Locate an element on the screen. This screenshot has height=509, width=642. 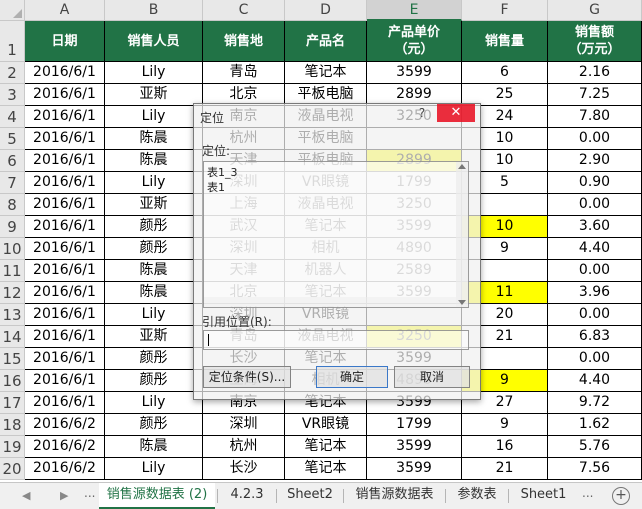
column-header-d: D is located at coordinates (326, 10).